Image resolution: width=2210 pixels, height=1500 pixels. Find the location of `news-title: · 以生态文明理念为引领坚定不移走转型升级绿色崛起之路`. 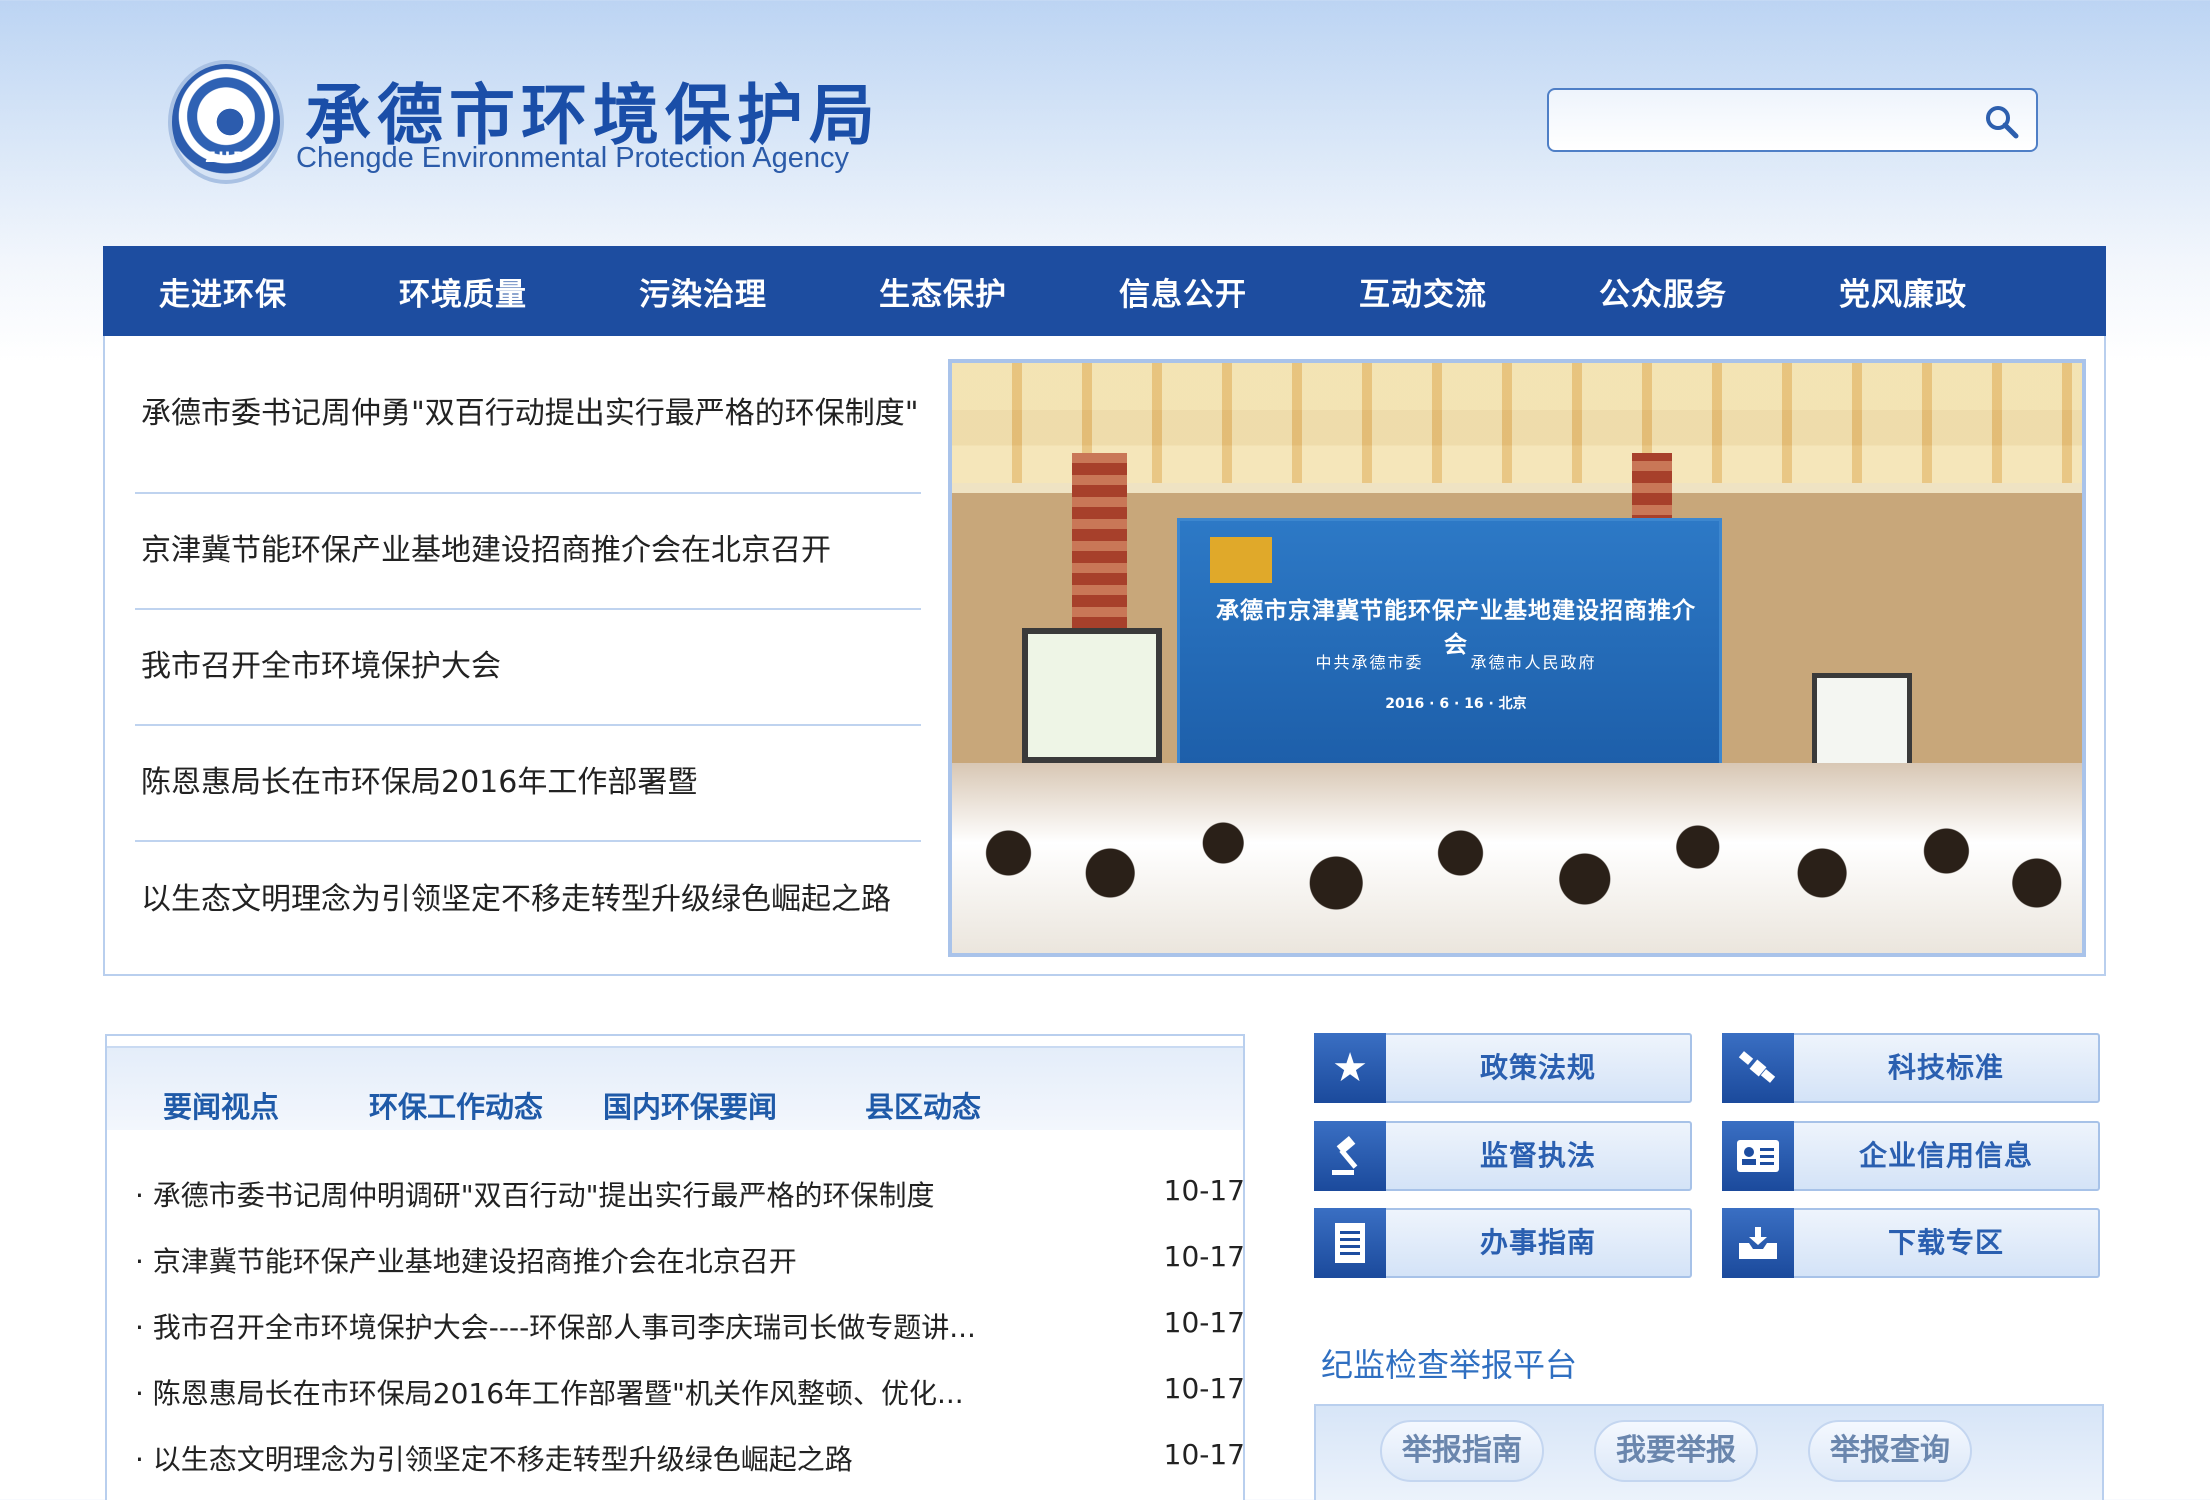

news-title: · 以生态文明理念为引领坚定不移走转型升级绿色崛起之路 is located at coordinates (494, 1459).